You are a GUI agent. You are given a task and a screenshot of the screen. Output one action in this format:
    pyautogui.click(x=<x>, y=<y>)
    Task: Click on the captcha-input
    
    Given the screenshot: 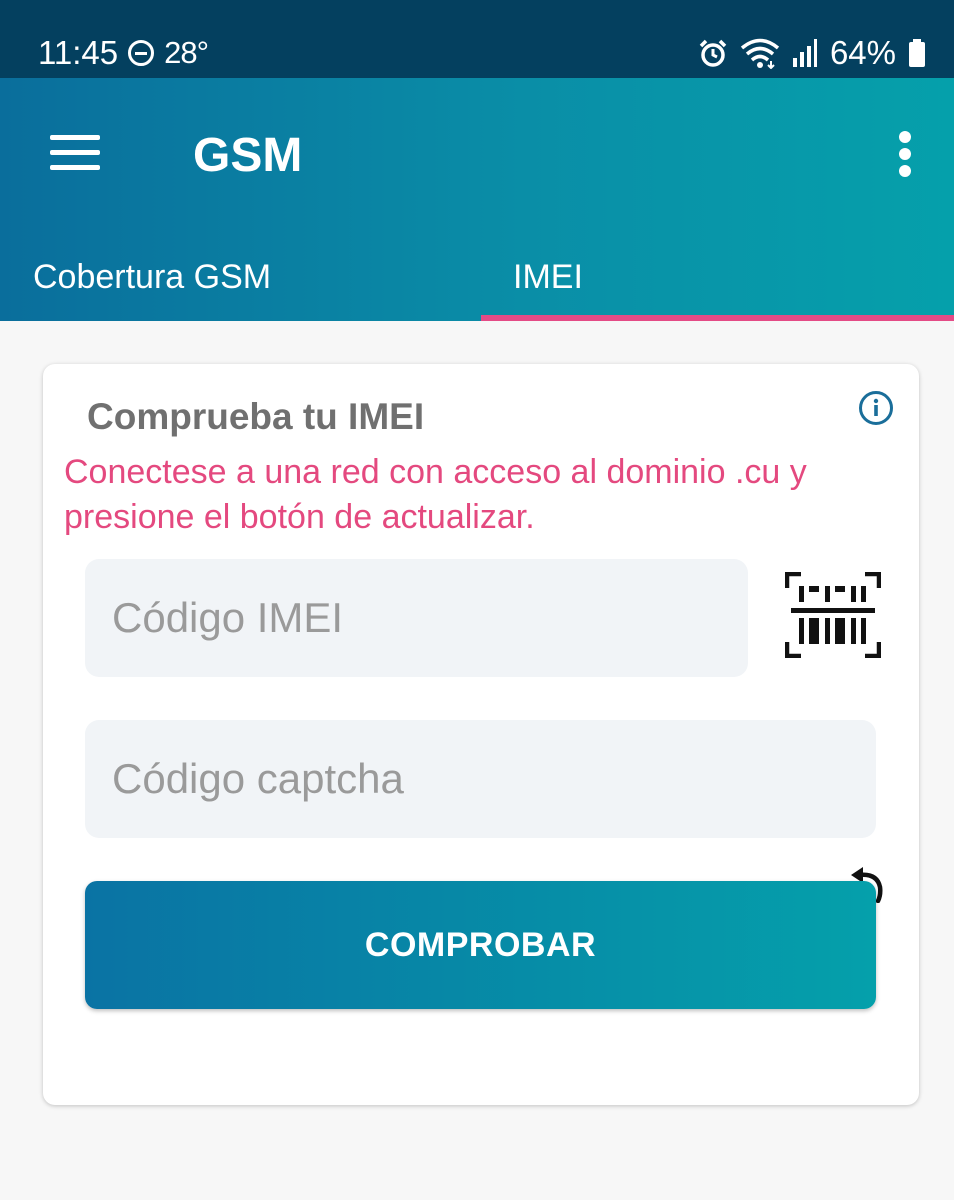 What is the action you would take?
    pyautogui.click(x=480, y=779)
    